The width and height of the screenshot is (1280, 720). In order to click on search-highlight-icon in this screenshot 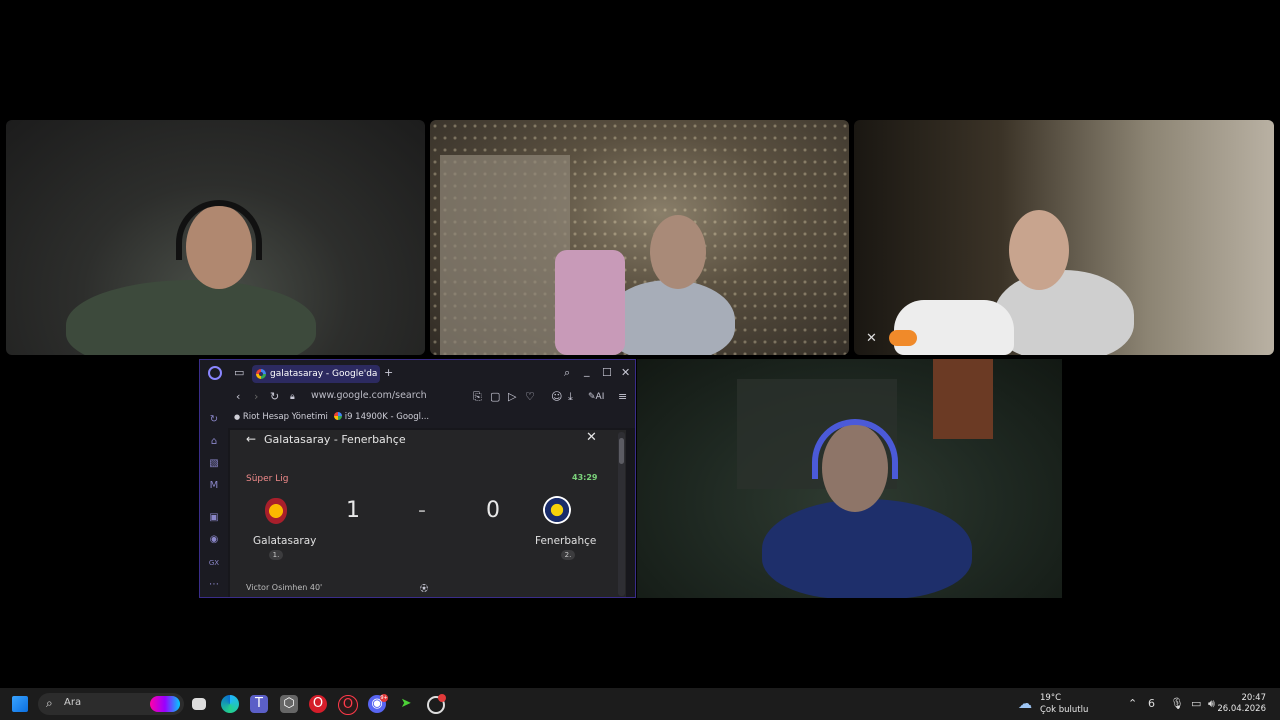, I will do `click(165, 704)`.